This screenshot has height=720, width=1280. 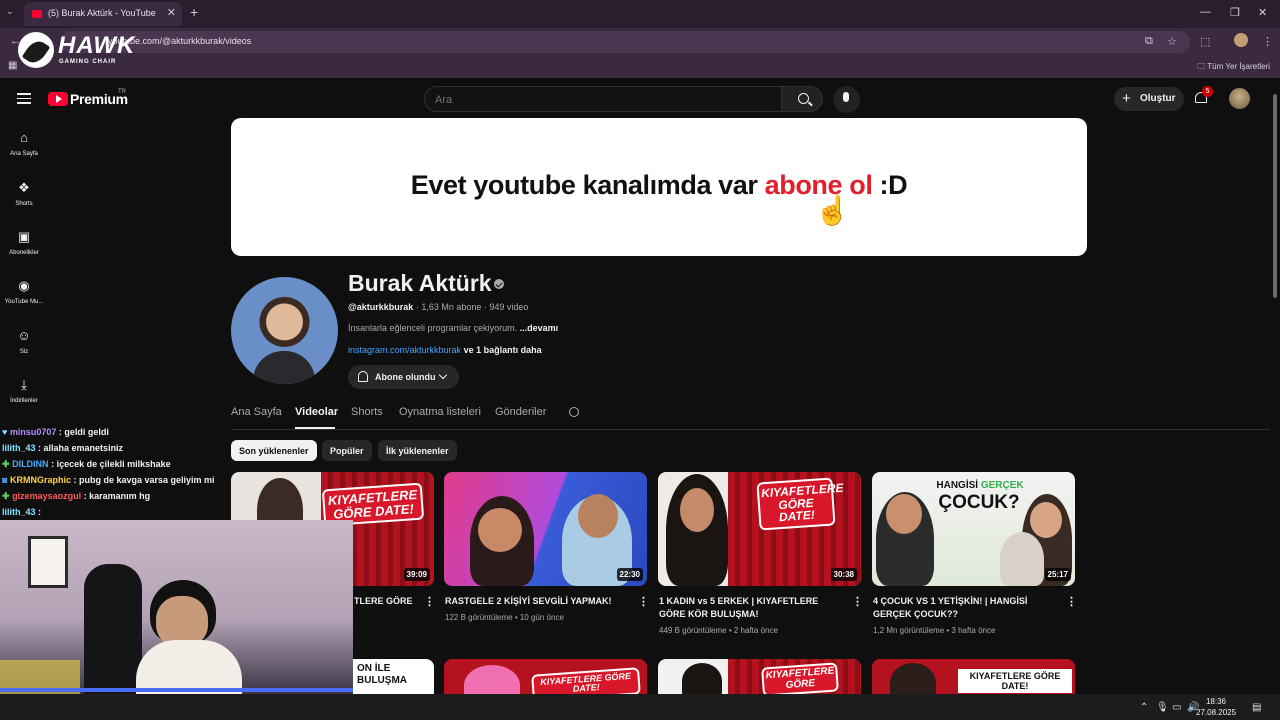 What do you see at coordinates (973, 529) in the screenshot?
I see `video-thumbnail: HANGİSİ GERÇEK ÇOCUK? 25:17` at bounding box center [973, 529].